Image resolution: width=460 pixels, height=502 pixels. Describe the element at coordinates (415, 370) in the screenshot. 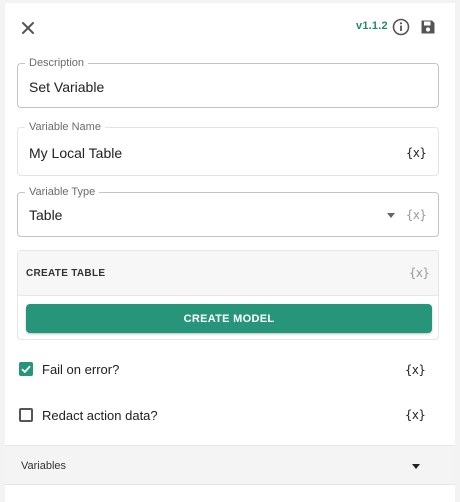

I see `fail-on-error-var-button: {x}` at that location.